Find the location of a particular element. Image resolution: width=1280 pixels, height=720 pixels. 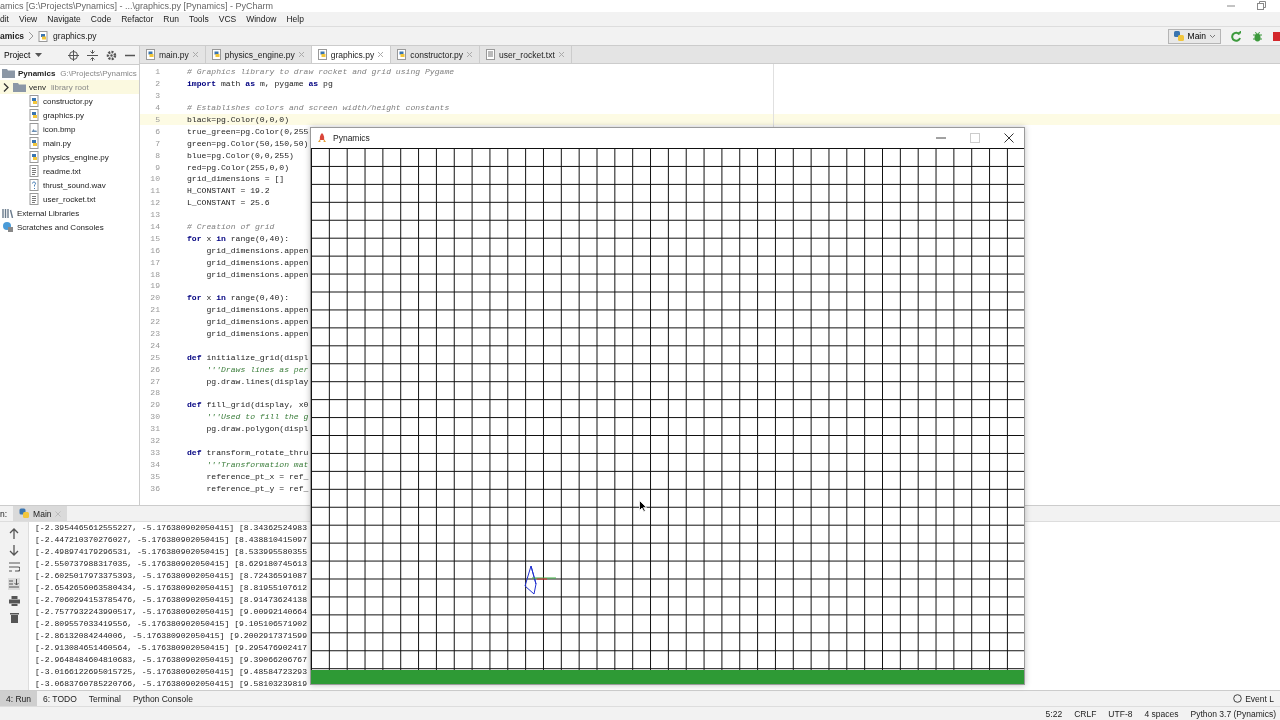

menu-item: Navigate is located at coordinates (64, 19).